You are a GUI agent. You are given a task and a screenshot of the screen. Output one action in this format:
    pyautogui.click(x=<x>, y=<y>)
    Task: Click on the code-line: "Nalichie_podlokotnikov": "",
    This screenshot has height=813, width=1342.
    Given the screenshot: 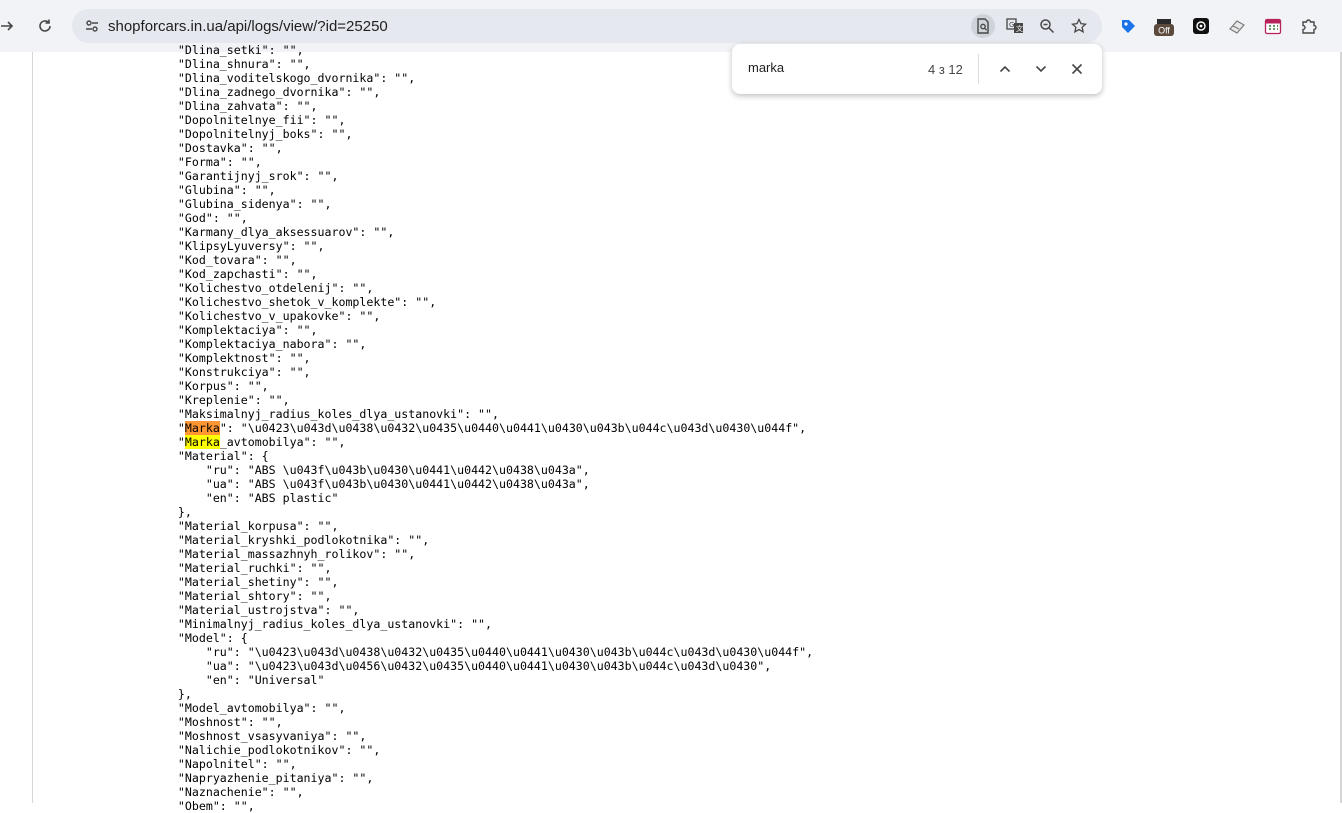 What is the action you would take?
    pyautogui.click(x=265, y=750)
    